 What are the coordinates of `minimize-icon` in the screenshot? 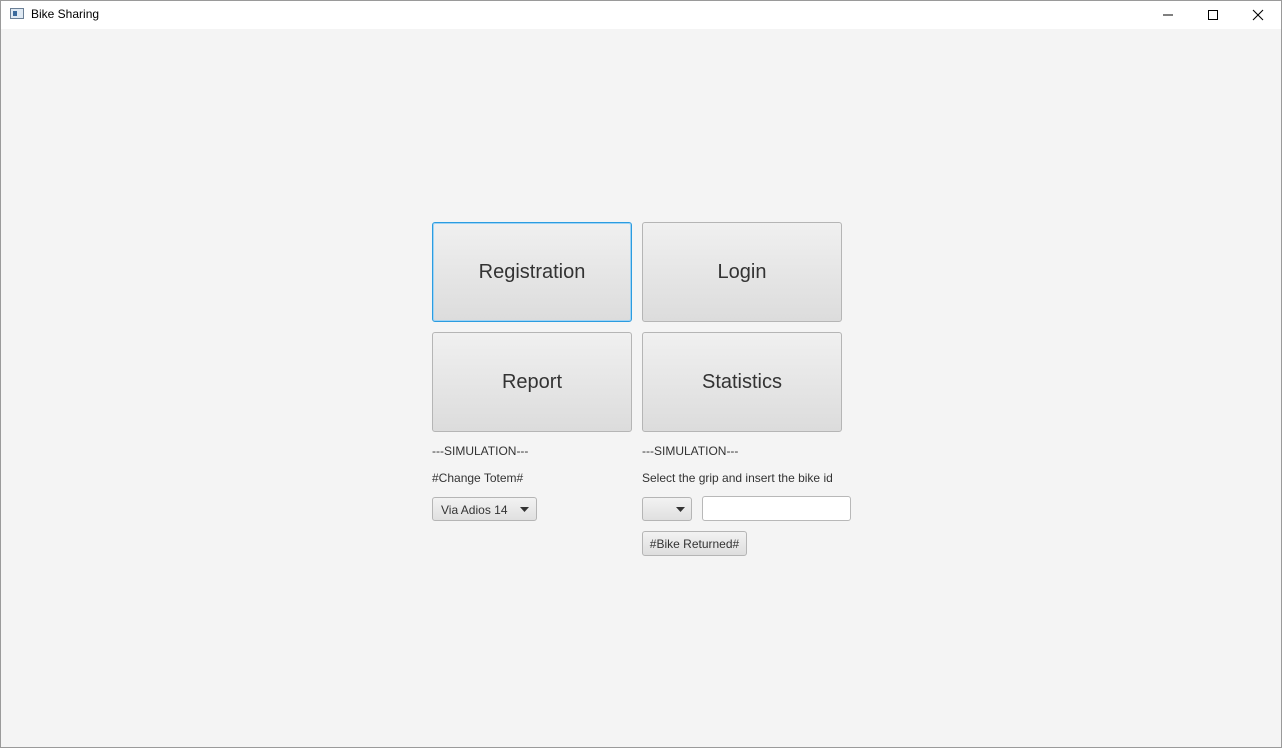 It's located at (1168, 15).